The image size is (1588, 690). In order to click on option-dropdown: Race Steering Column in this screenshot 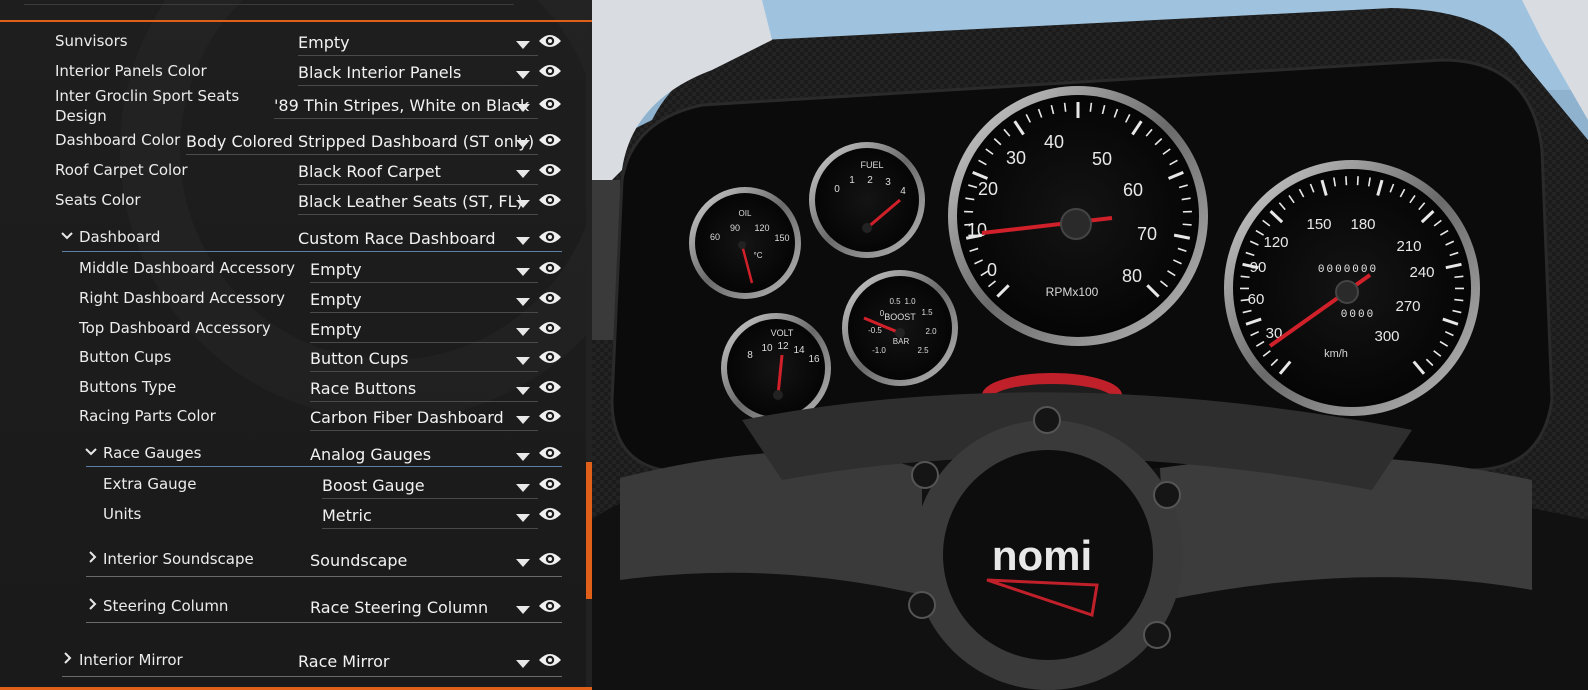, I will do `click(399, 608)`.